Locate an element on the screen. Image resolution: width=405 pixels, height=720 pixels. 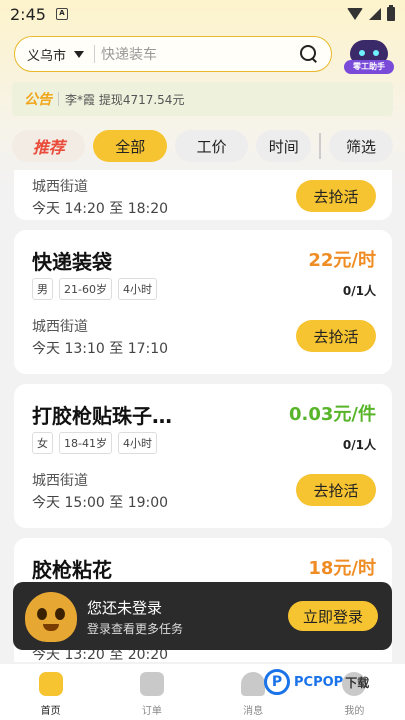
bell-icon is located at coordinates (253, 684).